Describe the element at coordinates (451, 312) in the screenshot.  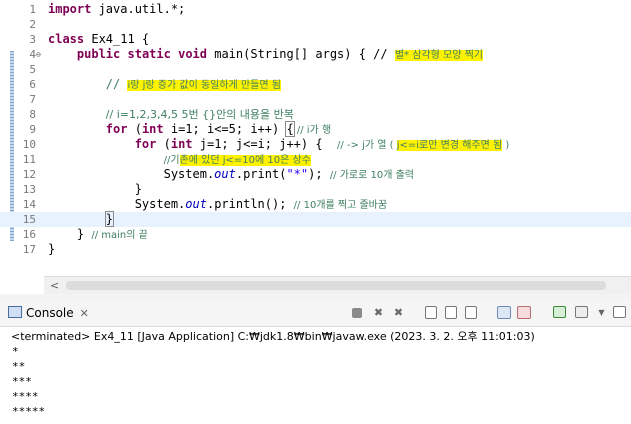
I see `scroll-lock-icon` at that location.